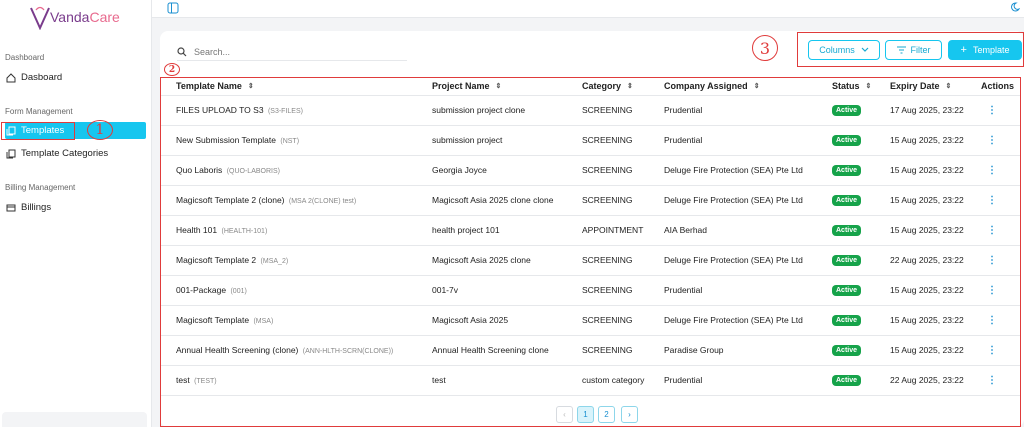 The height and width of the screenshot is (427, 1024). Describe the element at coordinates (75, 207) in the screenshot. I see `sidebar-item-billings: Billings` at that location.